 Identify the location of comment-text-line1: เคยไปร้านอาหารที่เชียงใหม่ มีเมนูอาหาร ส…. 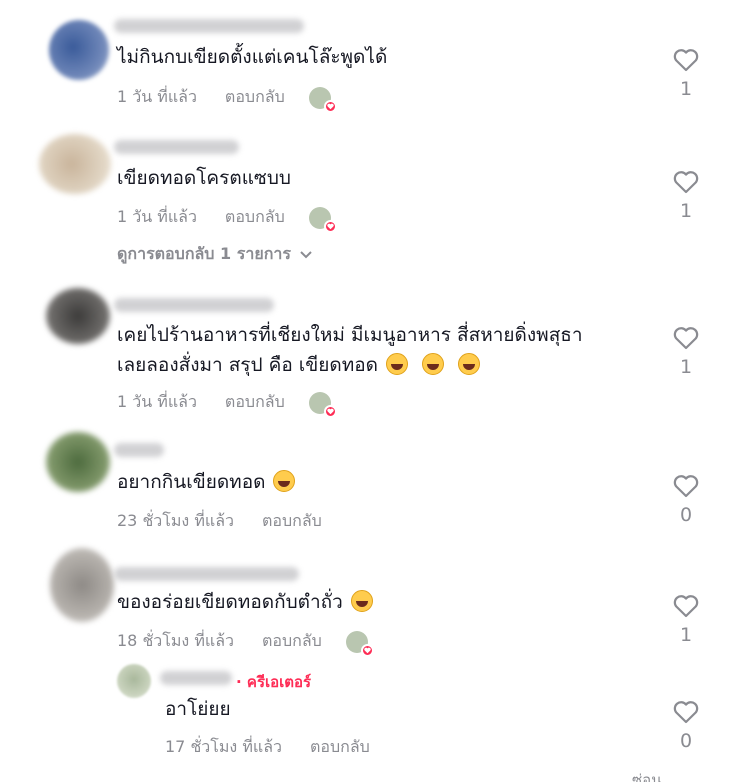
(350, 335).